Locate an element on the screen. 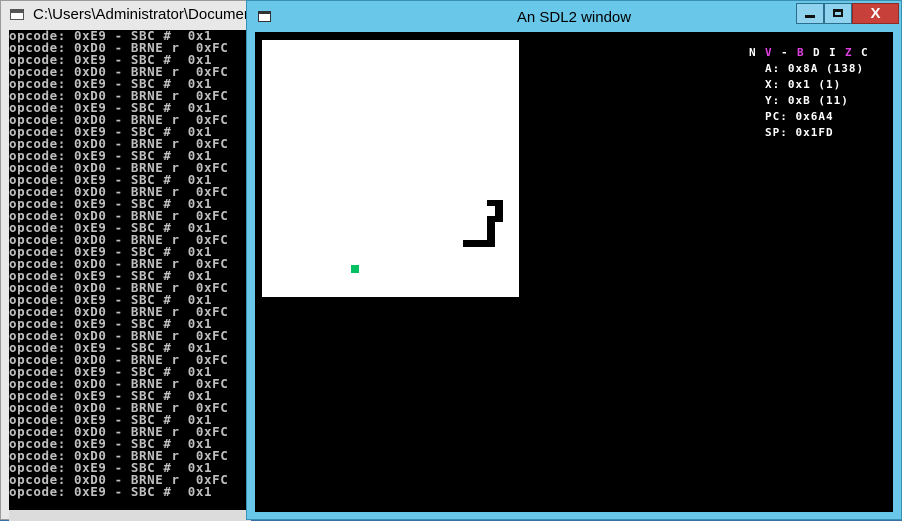  status-flag: V is located at coordinates (768, 52).